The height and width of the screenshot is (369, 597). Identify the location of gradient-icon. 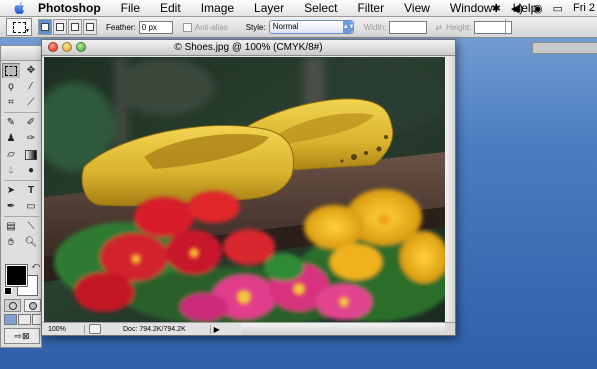
(31, 154).